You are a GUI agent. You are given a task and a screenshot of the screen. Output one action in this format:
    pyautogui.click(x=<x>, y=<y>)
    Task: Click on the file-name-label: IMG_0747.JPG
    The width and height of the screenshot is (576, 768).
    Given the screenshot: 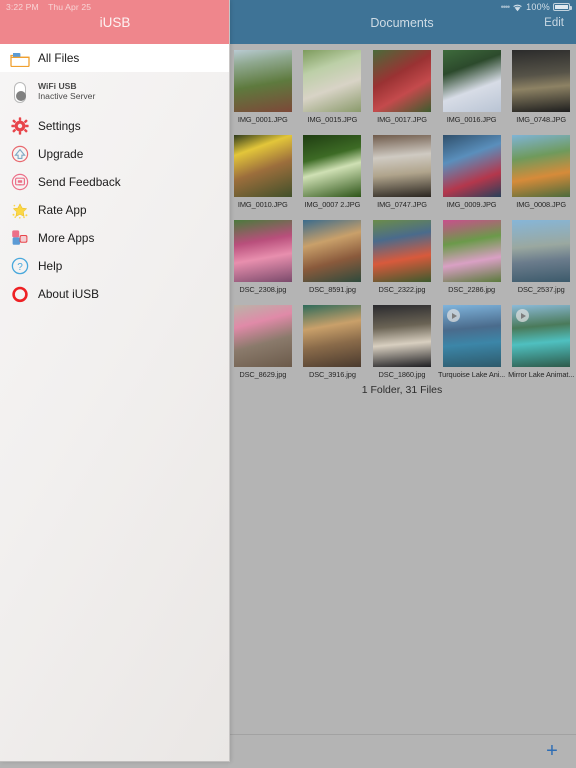 What is the action you would take?
    pyautogui.click(x=402, y=204)
    